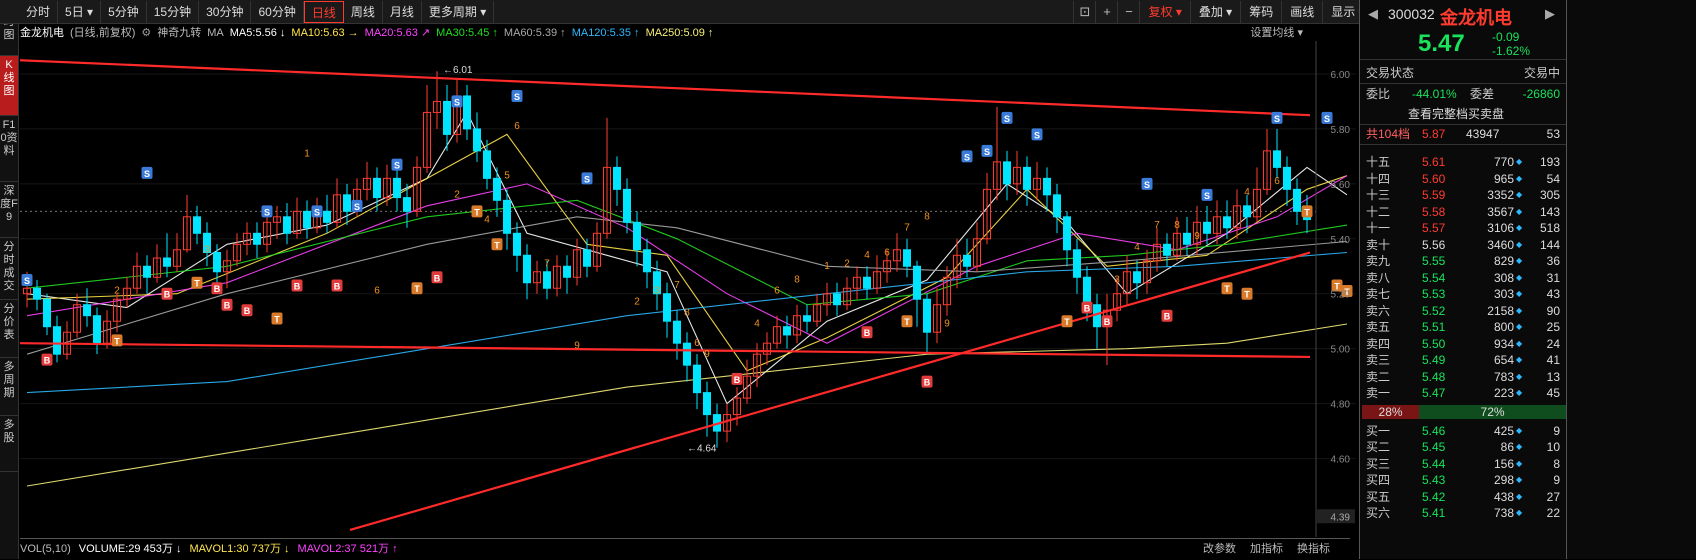 The height and width of the screenshot is (560, 1696). Describe the element at coordinates (605, 33) in the screenshot. I see `ma120-value: MA120:5.35 ↑` at that location.